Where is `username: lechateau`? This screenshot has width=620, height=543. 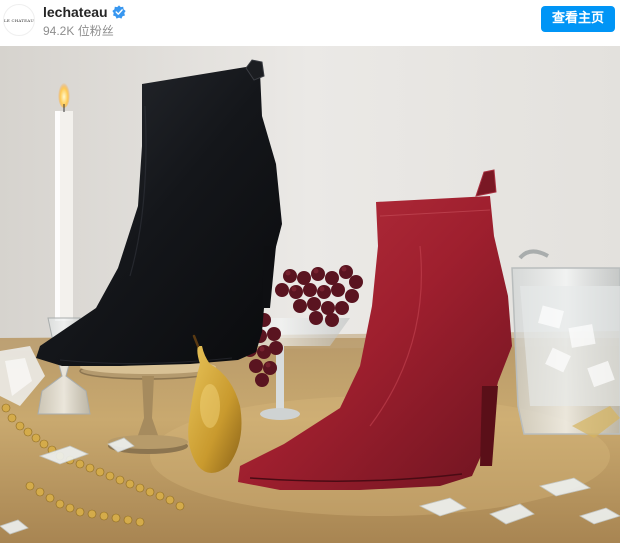 username: lechateau is located at coordinates (75, 12).